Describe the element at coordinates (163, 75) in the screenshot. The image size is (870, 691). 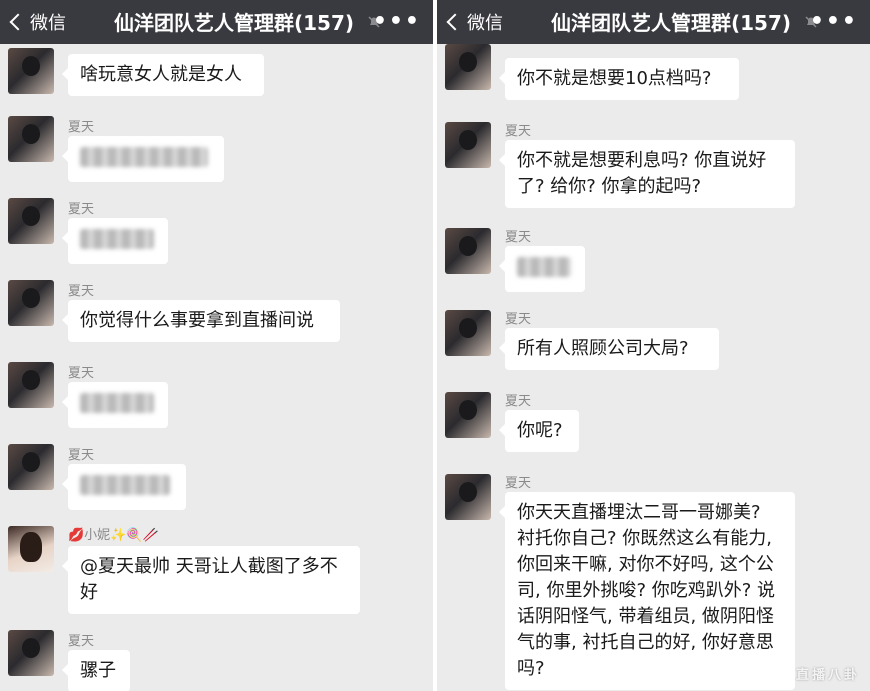
I see `message-bubble: 啥玩意女人就是女人` at that location.